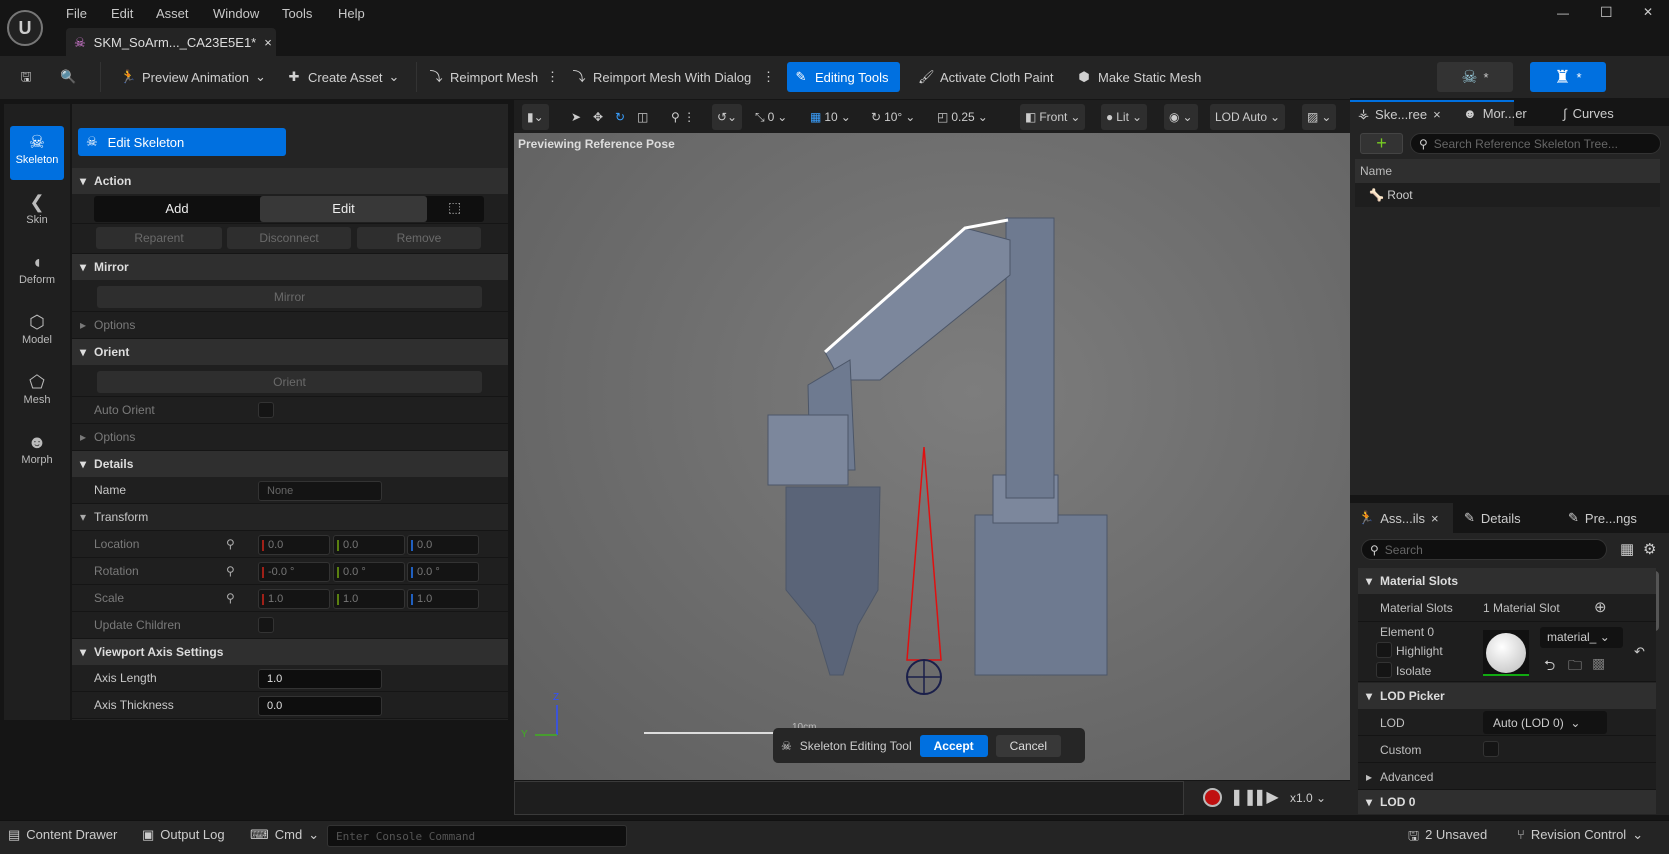 This screenshot has height=854, width=1669. I want to click on tab-morph-targets: ☻ Mor...er, so click(1495, 113).